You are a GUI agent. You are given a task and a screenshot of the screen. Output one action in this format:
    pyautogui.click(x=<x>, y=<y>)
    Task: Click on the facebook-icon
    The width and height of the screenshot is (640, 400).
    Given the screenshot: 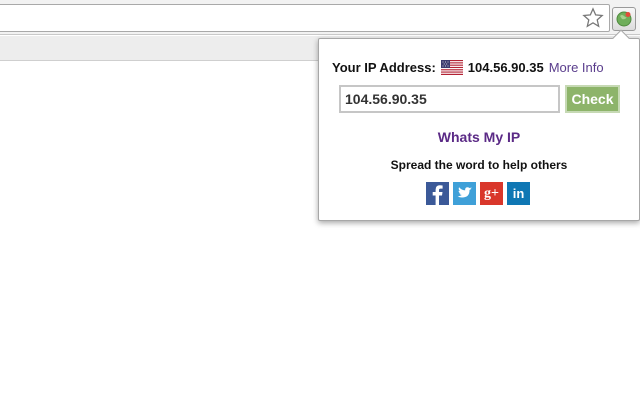 What is the action you would take?
    pyautogui.click(x=437, y=195)
    